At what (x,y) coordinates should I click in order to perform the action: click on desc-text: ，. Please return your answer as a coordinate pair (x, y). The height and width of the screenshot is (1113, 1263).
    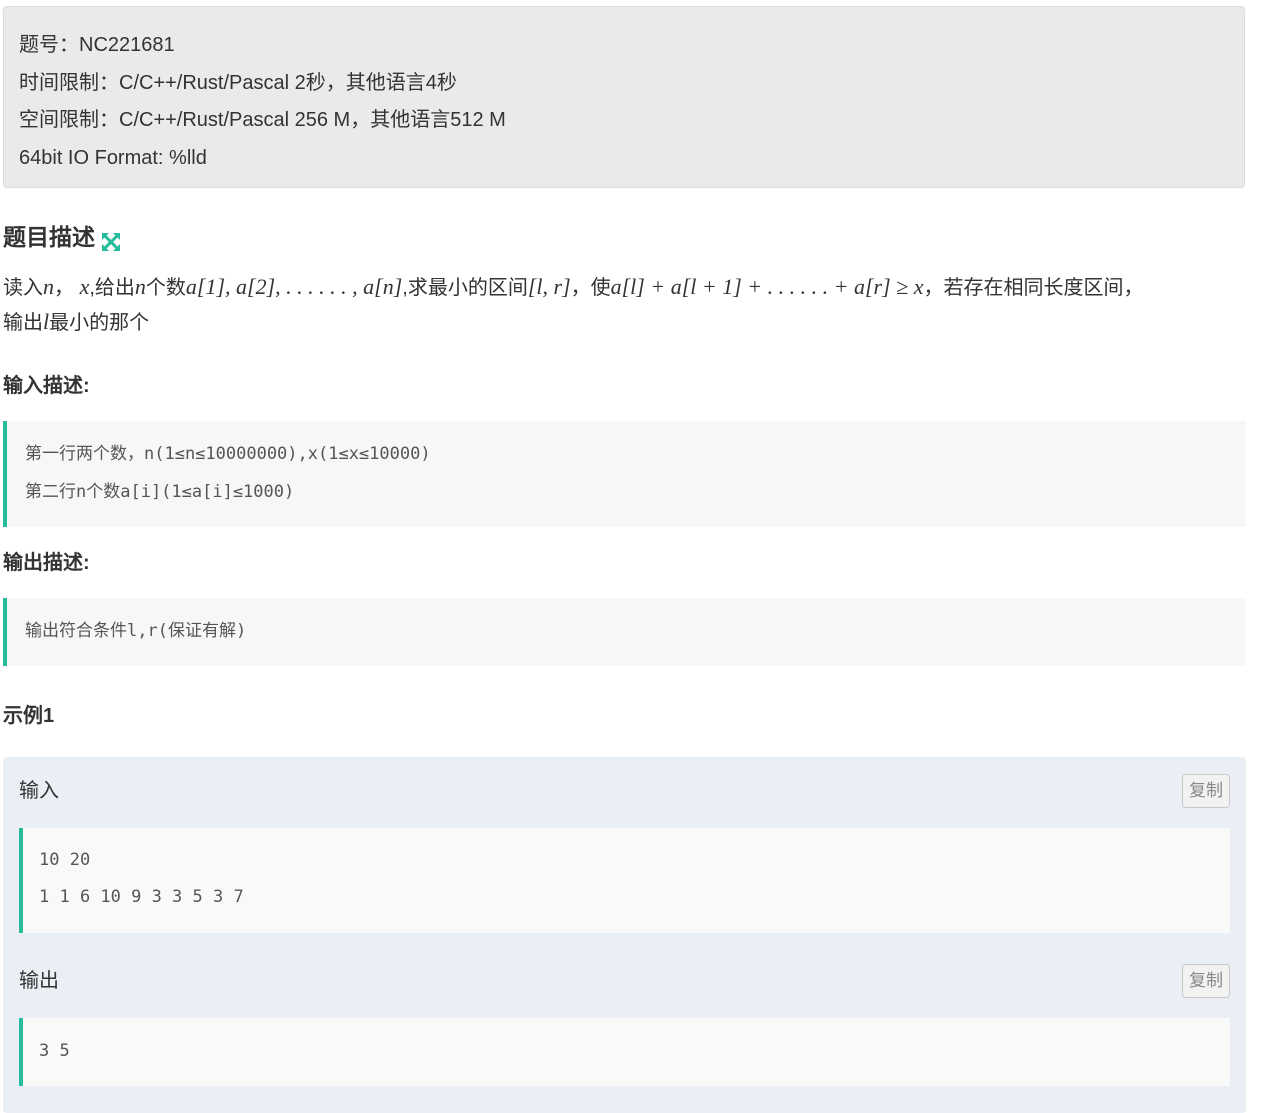
    Looking at the image, I should click on (67, 288).